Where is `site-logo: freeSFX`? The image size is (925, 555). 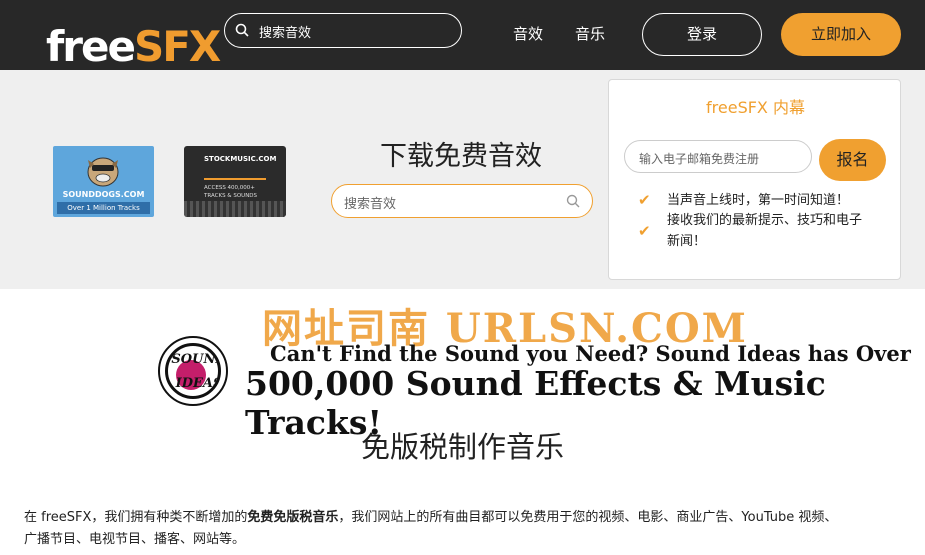
site-logo: freeSFX is located at coordinates (121, 41).